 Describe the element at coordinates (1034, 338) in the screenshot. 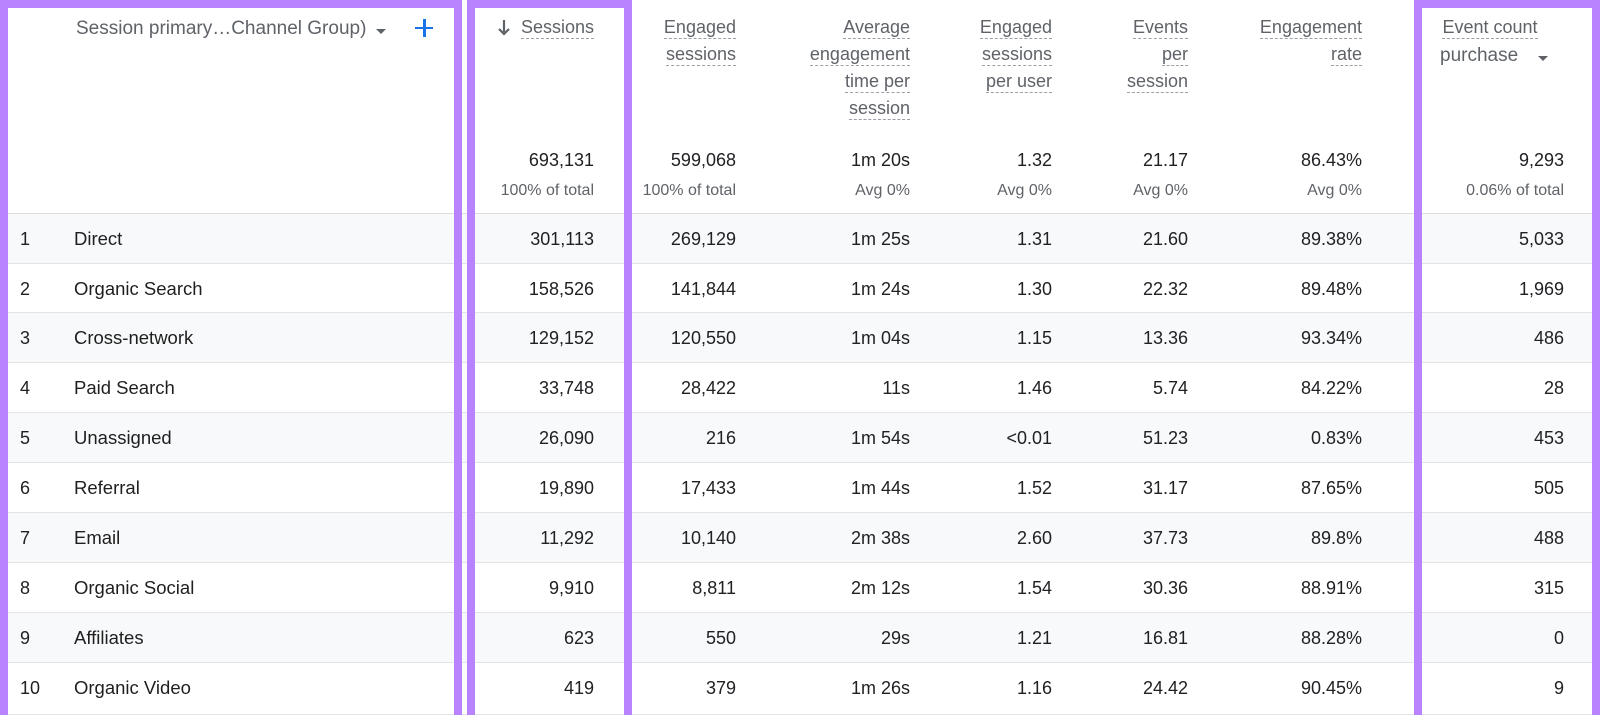

I see `engaged-sessions-per-user-value: 1.15` at that location.